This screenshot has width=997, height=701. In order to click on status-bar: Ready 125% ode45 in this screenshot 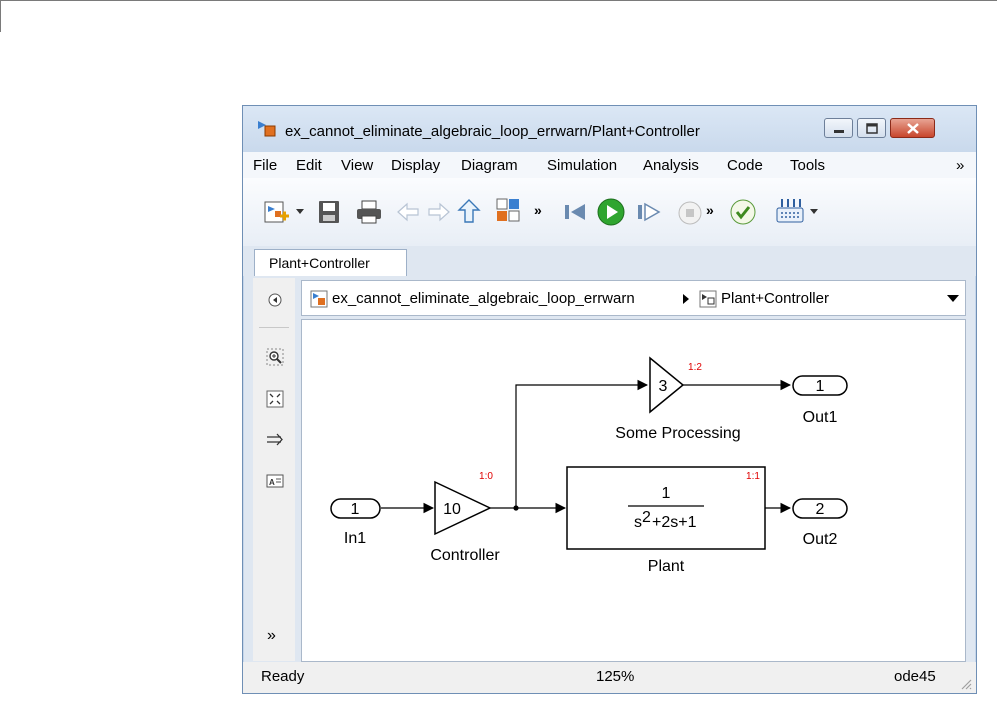, I will do `click(609, 677)`.